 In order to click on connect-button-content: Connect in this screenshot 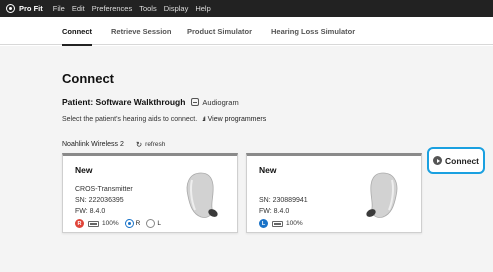, I will do `click(456, 161)`.